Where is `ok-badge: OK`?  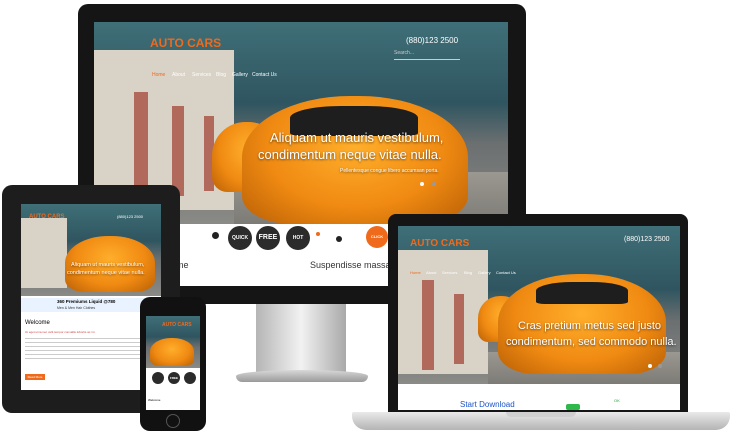
ok-badge: OK is located at coordinates (617, 400).